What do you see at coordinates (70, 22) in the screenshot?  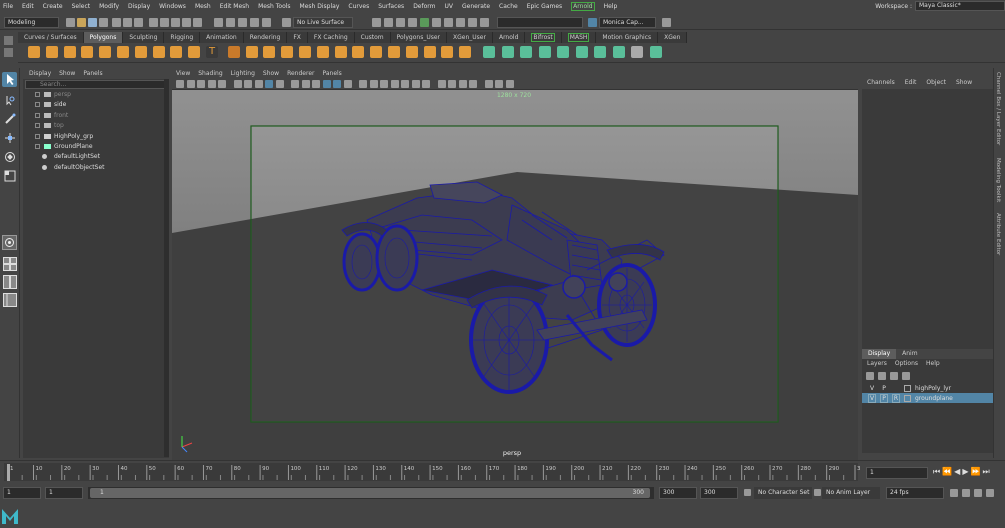 I see `new-scene-icon` at bounding box center [70, 22].